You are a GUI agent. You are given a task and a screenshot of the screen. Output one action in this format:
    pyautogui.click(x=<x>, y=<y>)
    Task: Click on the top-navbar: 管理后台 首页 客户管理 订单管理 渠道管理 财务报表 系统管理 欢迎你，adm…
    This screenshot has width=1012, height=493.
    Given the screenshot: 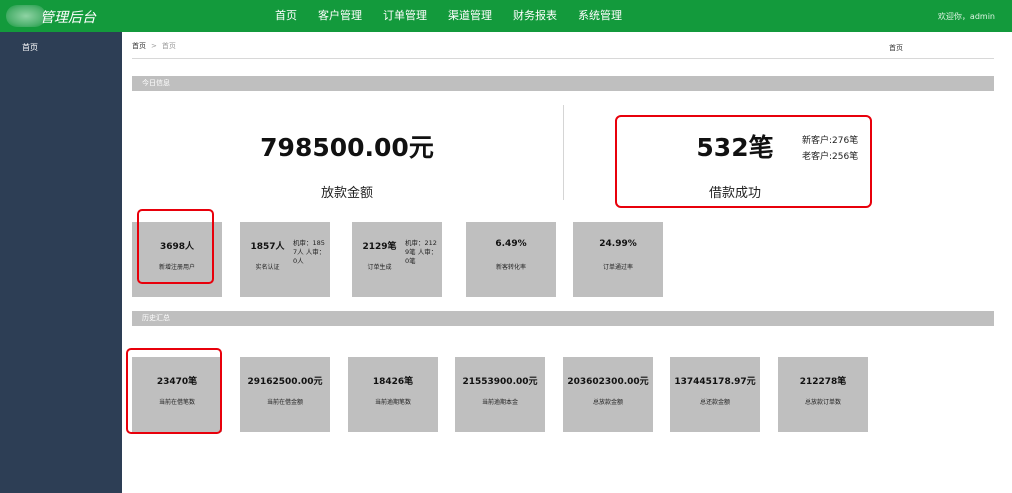 What is the action you would take?
    pyautogui.click(x=506, y=16)
    